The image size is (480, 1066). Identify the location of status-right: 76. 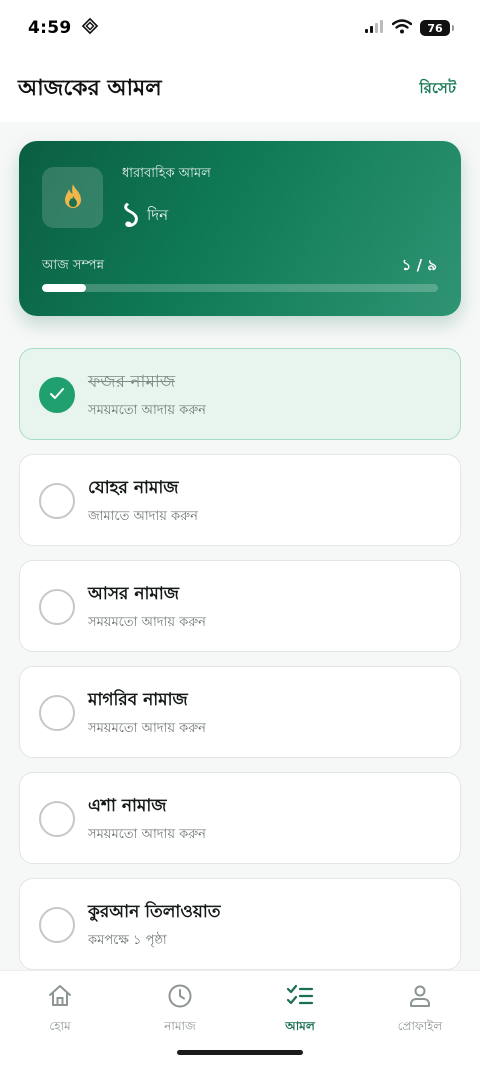
(409, 28).